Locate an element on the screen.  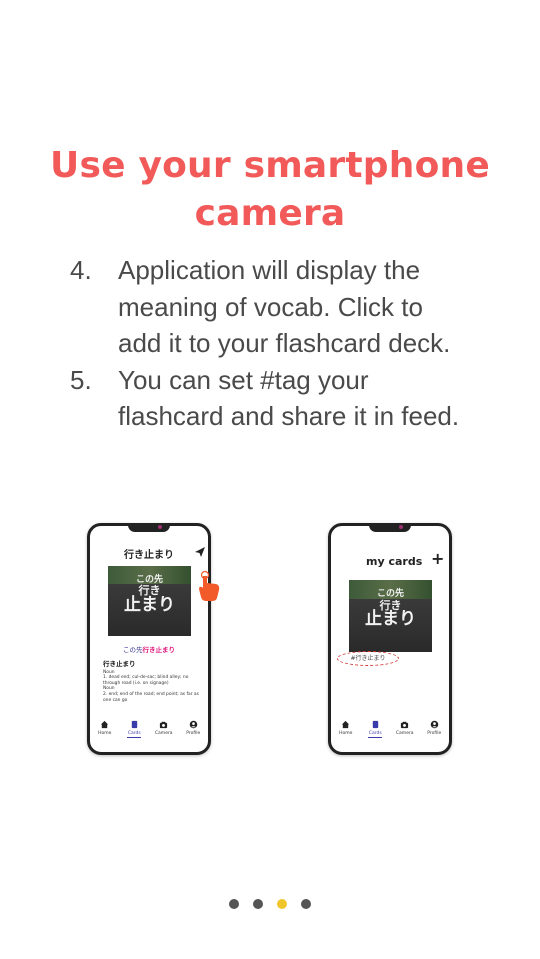
sentence-text: この先行き止まり is located at coordinates (149, 649).